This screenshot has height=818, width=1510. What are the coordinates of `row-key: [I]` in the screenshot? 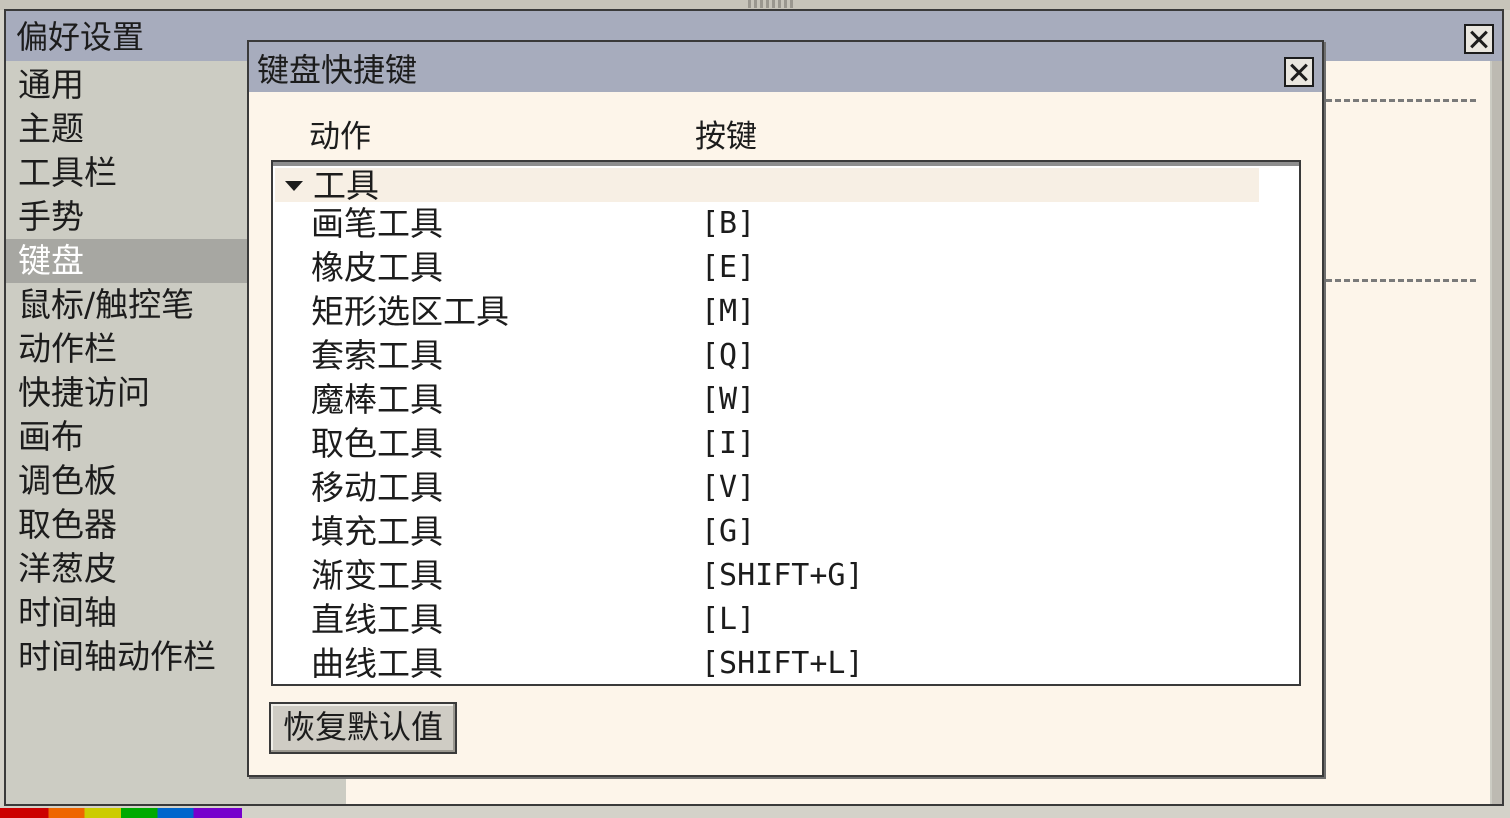 It's located at (728, 444).